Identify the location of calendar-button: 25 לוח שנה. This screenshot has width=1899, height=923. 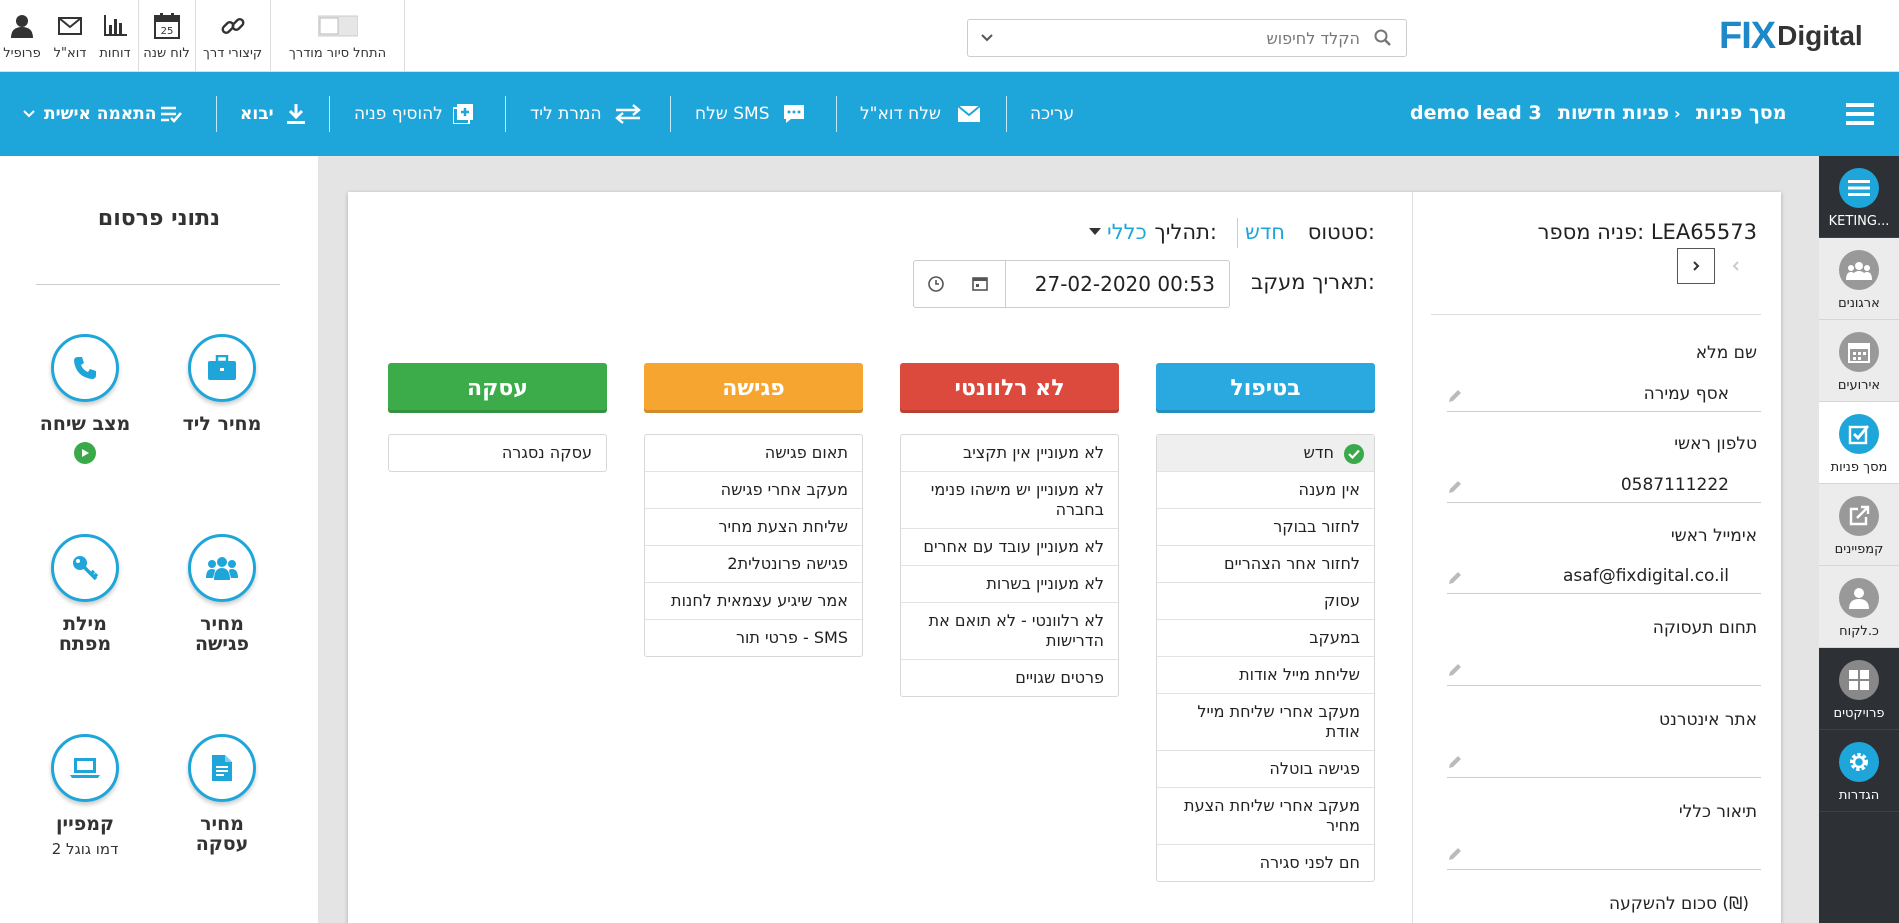
(166, 36).